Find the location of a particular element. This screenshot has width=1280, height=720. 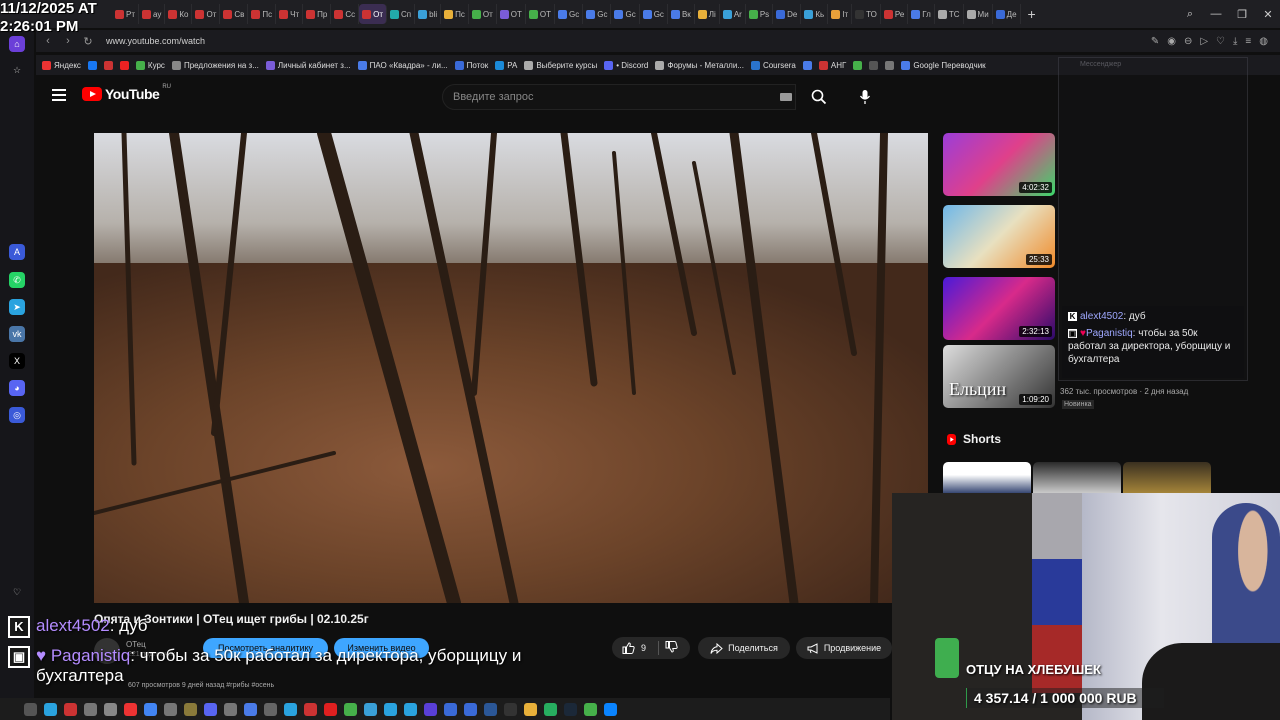

recommendation-thumbnail: 25:33 is located at coordinates (999, 236).